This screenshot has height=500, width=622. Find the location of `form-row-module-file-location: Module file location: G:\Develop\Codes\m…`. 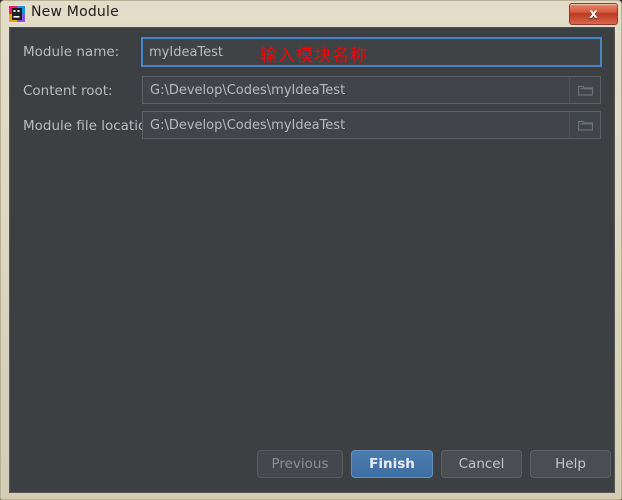

form-row-module-file-location: Module file location: G:\Develop\Codes\m… is located at coordinates (312, 126).